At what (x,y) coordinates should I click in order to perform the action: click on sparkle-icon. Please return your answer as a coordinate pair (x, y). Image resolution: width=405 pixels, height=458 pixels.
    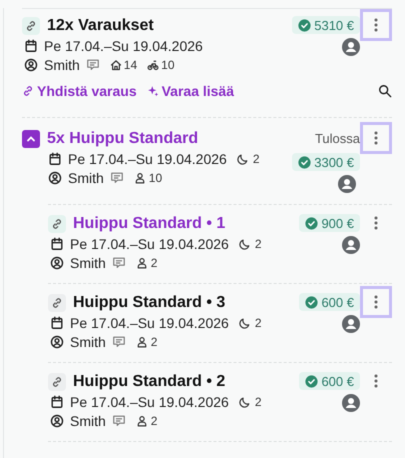
    Looking at the image, I should click on (152, 91).